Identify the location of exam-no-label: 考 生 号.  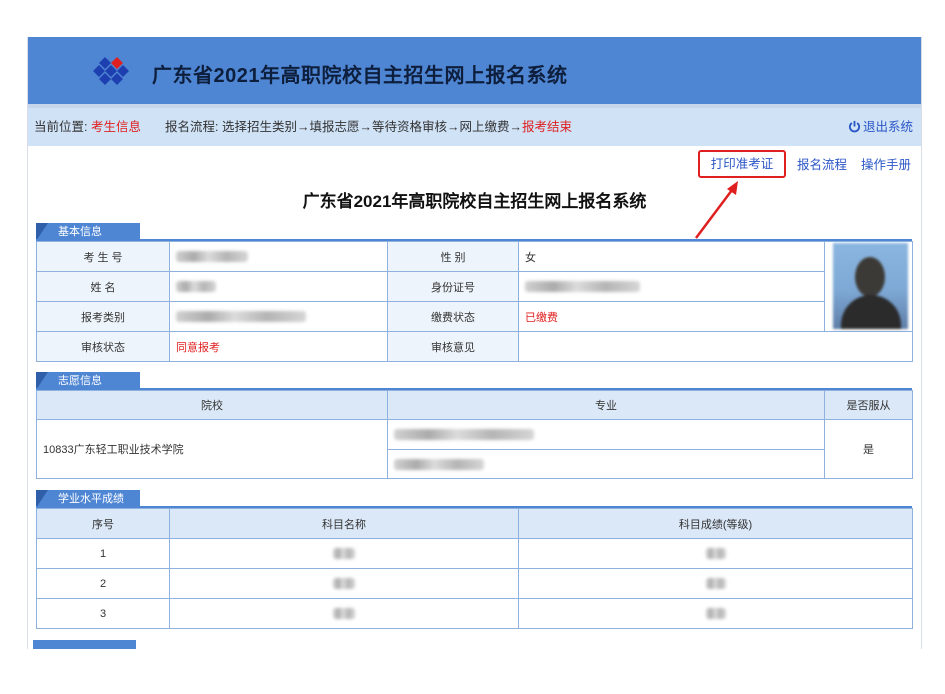
(103, 256).